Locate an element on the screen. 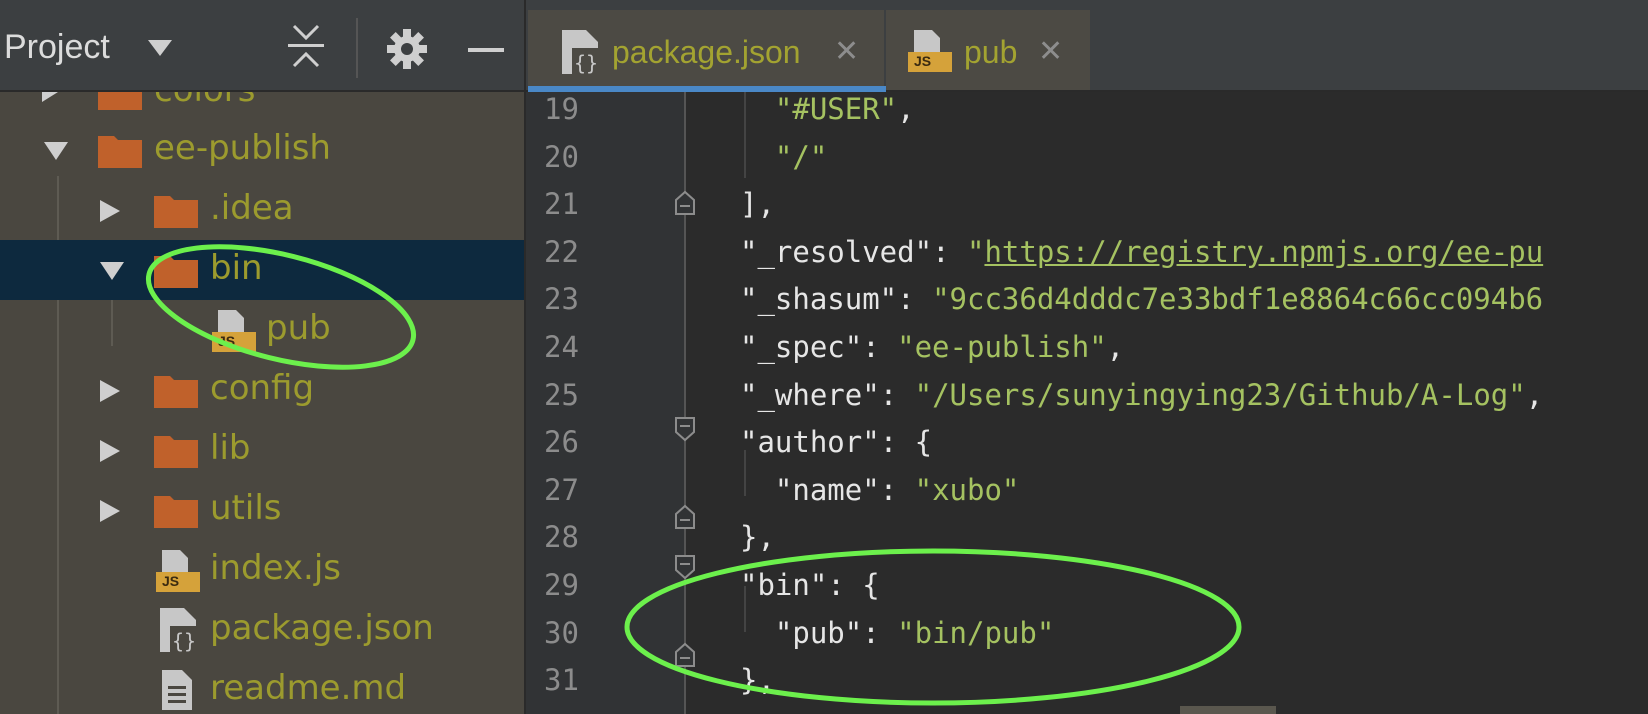 This screenshot has height=714, width=1648. tree-item-label: .idea is located at coordinates (252, 208).